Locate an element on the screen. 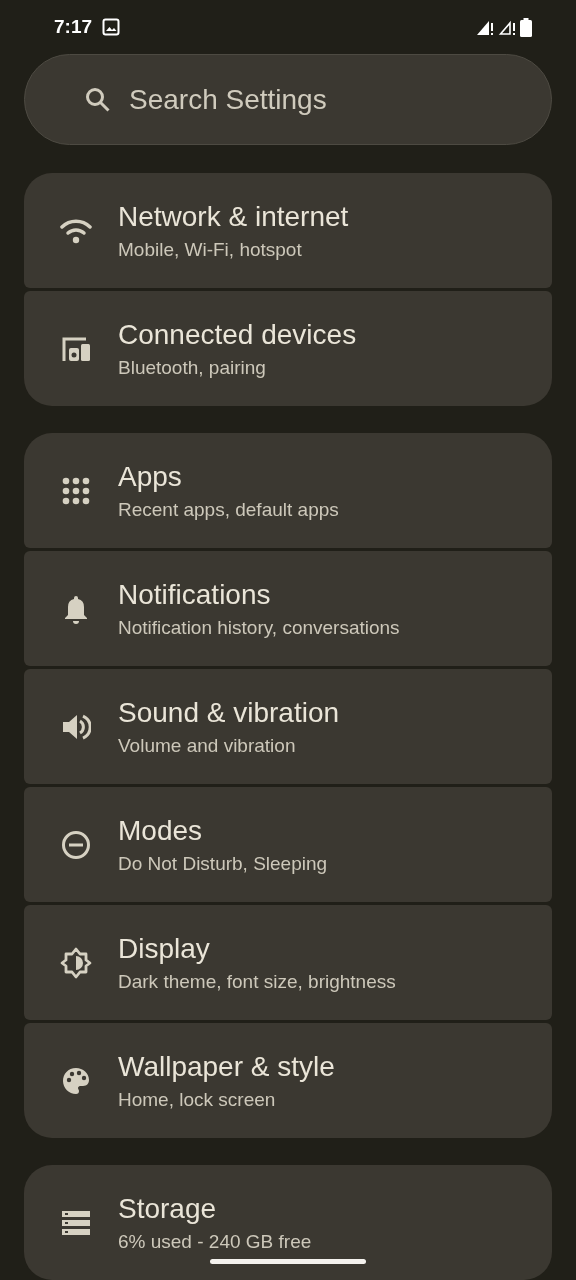 This screenshot has height=1280, width=576. item-title: Display is located at coordinates (164, 948).